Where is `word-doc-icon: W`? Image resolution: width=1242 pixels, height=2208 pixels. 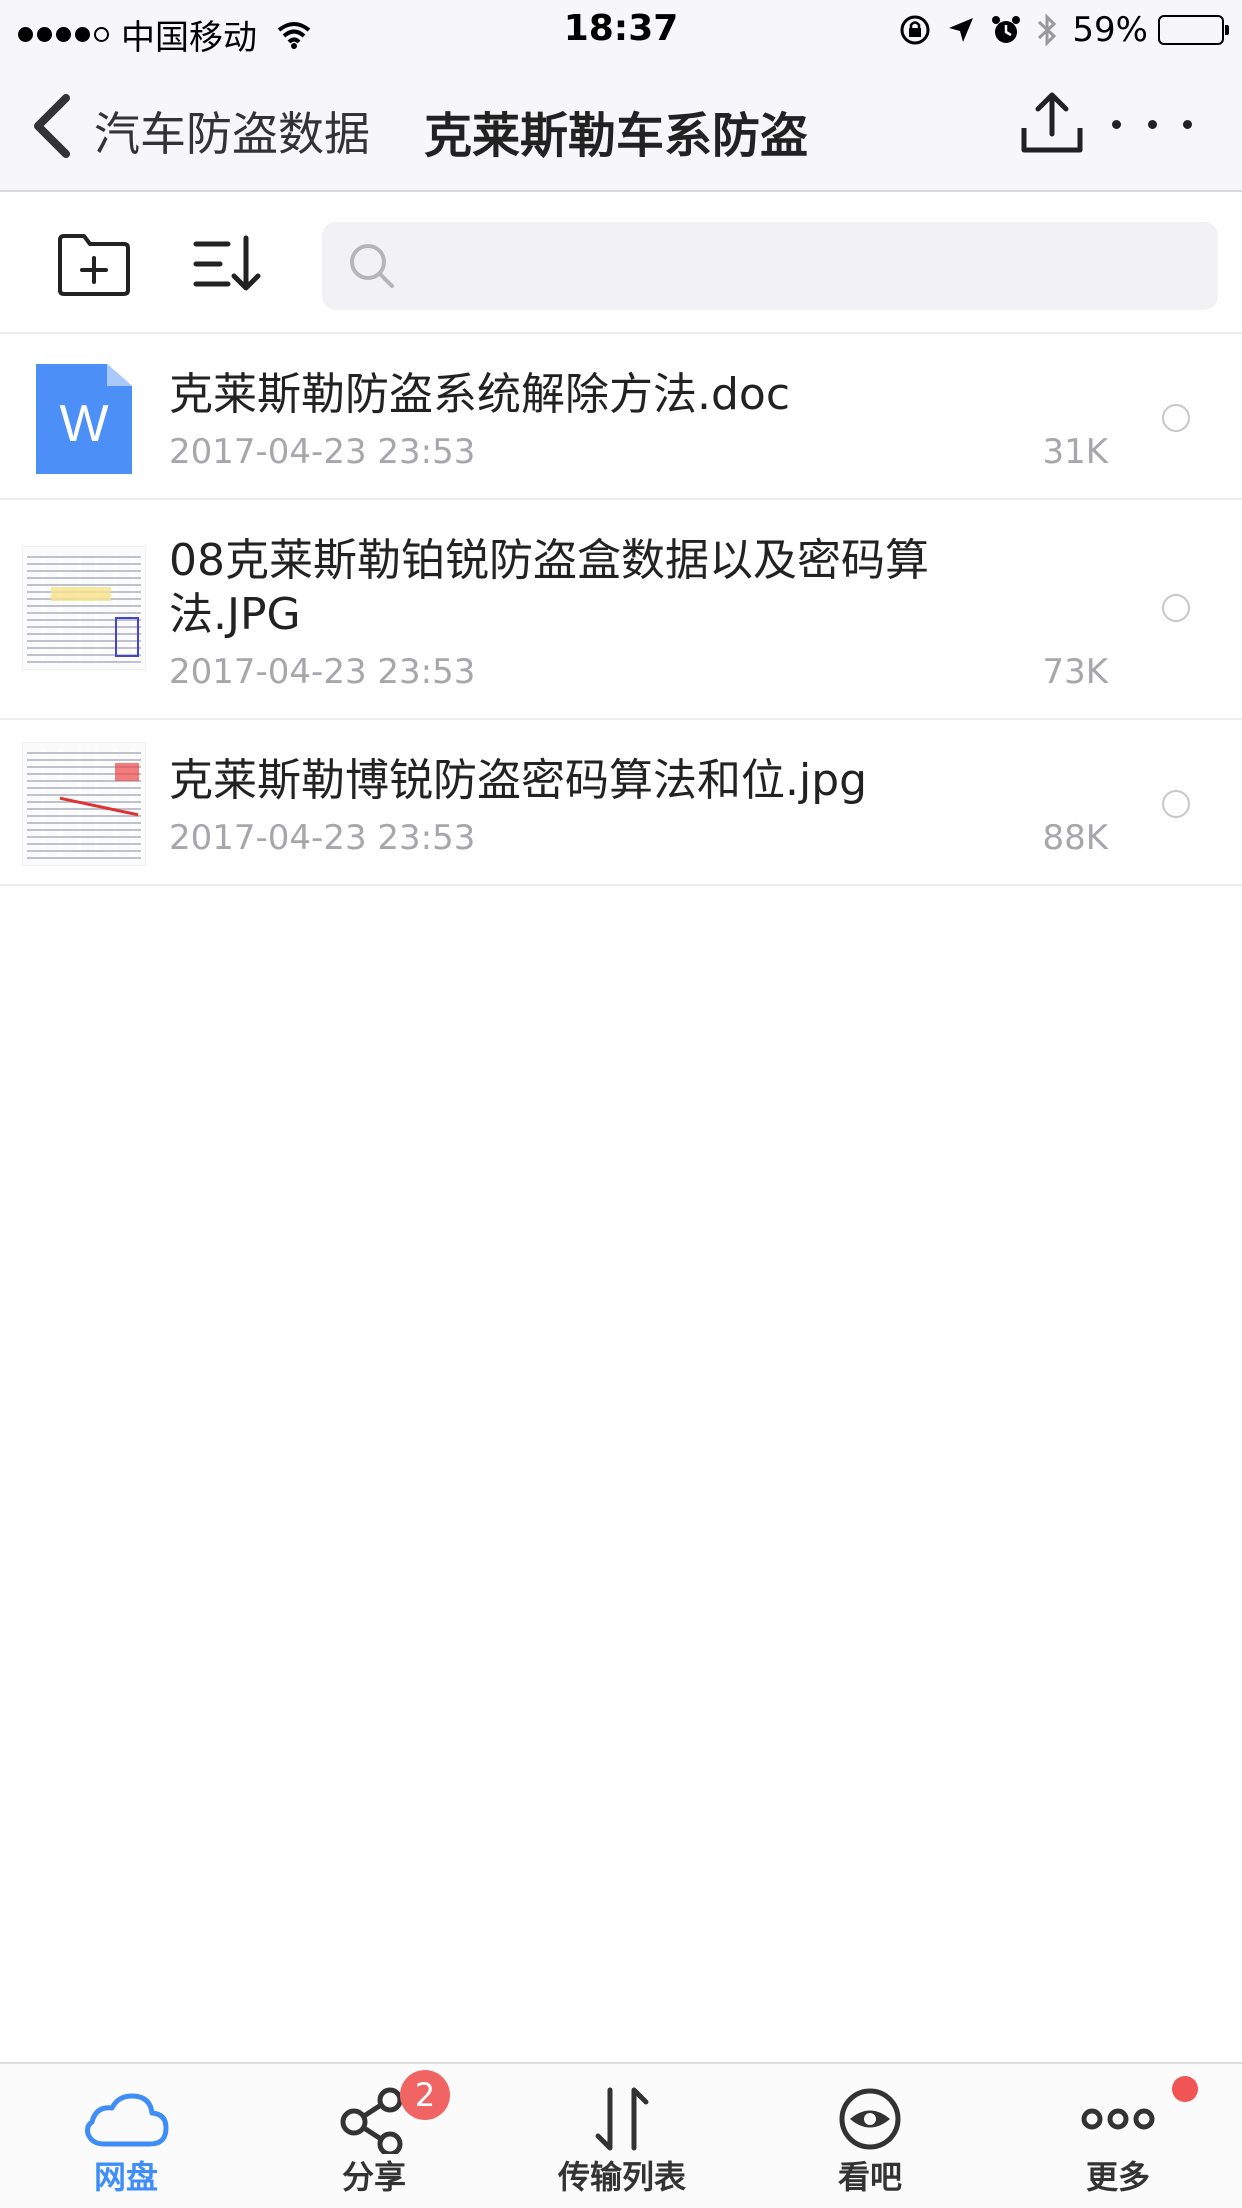 word-doc-icon: W is located at coordinates (84, 419).